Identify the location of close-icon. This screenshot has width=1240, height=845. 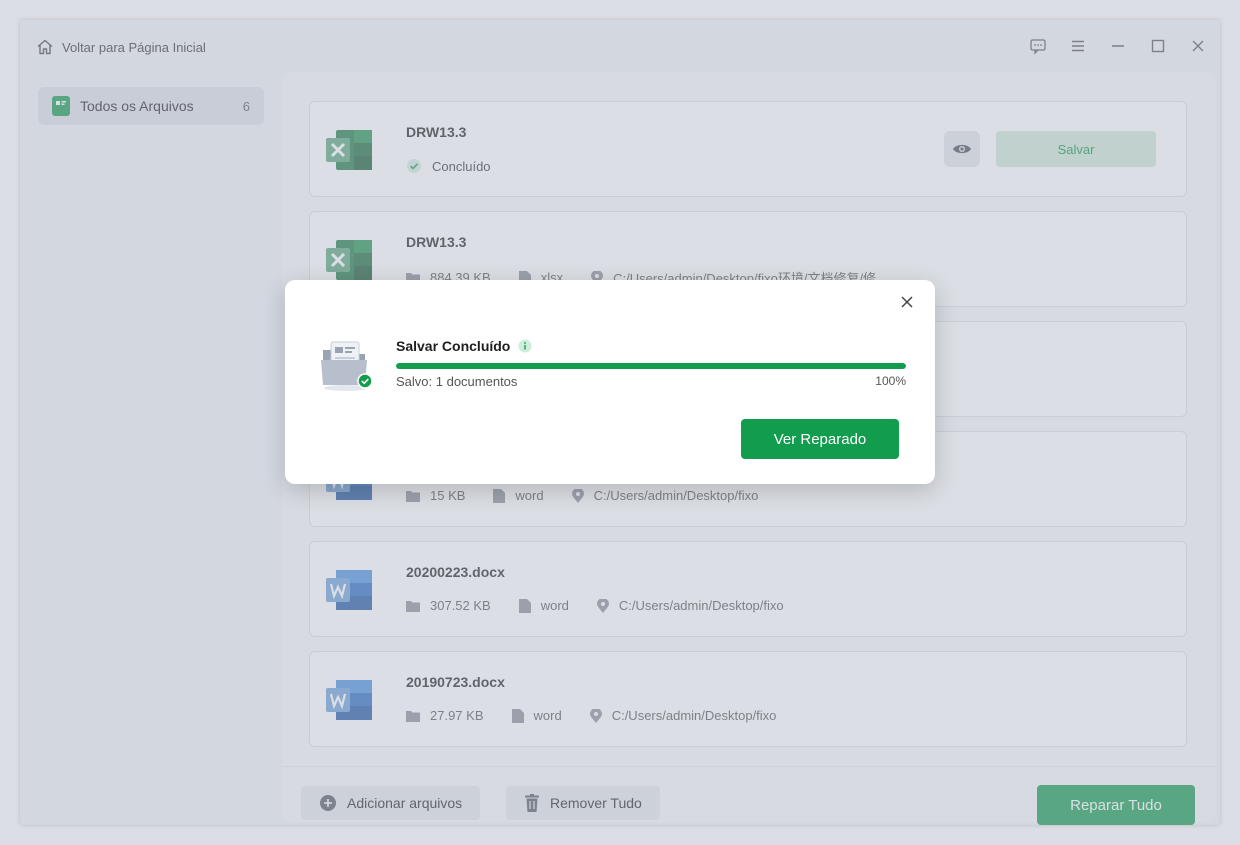
(907, 302).